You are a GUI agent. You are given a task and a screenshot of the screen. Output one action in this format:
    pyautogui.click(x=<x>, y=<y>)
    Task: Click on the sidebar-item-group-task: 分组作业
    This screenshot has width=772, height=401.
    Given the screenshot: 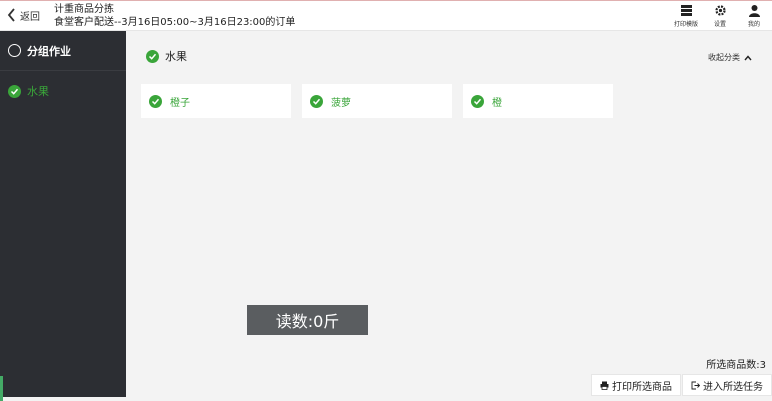 What is the action you would take?
    pyautogui.click(x=63, y=51)
    